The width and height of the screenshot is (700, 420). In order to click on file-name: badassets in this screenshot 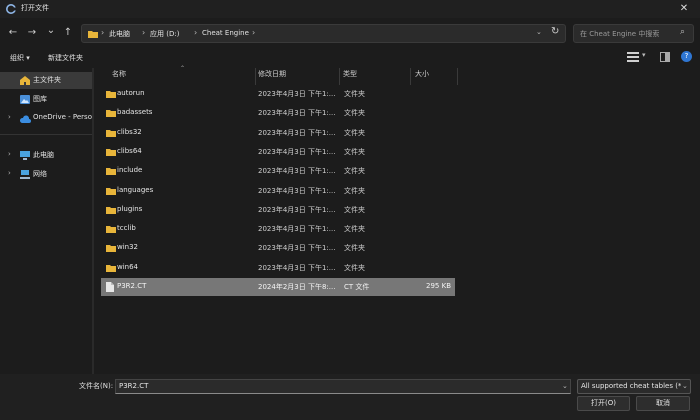, I will do `click(135, 112)`.